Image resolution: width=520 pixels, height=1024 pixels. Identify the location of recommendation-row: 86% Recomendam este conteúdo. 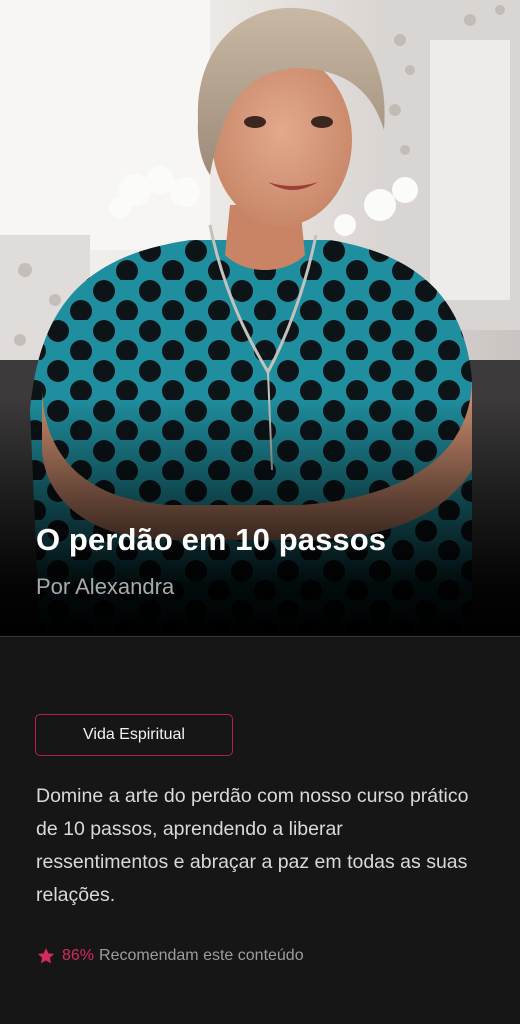
(170, 956).